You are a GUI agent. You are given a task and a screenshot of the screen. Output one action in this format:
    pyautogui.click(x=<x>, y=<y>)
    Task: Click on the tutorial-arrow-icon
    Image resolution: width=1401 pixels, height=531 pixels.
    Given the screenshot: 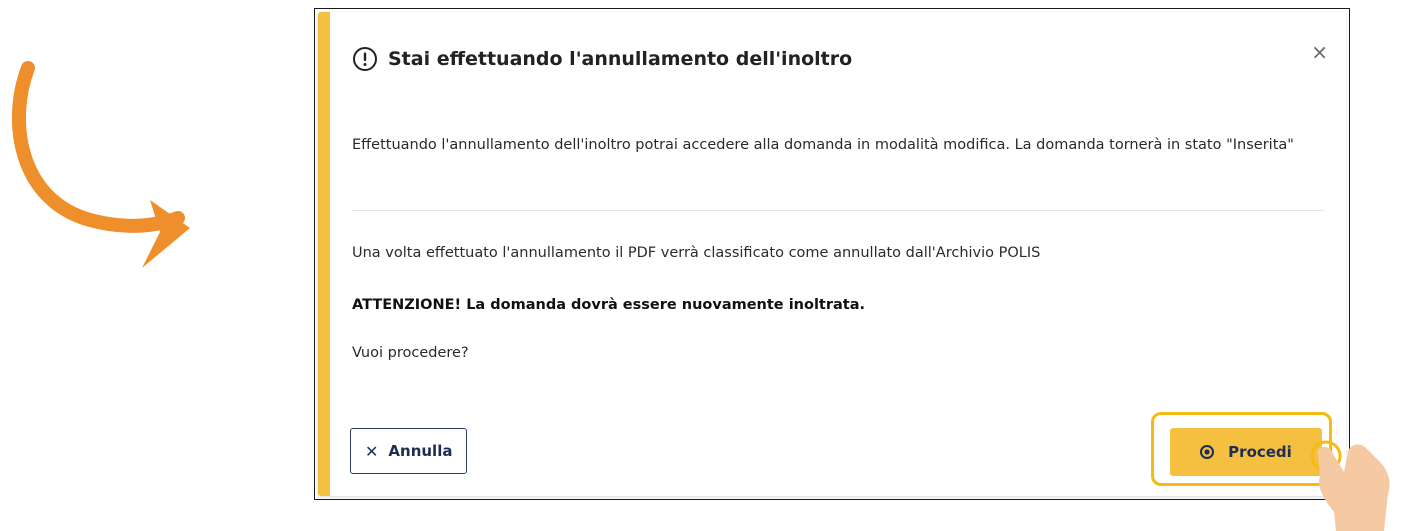 What is the action you would take?
    pyautogui.click(x=101, y=164)
    